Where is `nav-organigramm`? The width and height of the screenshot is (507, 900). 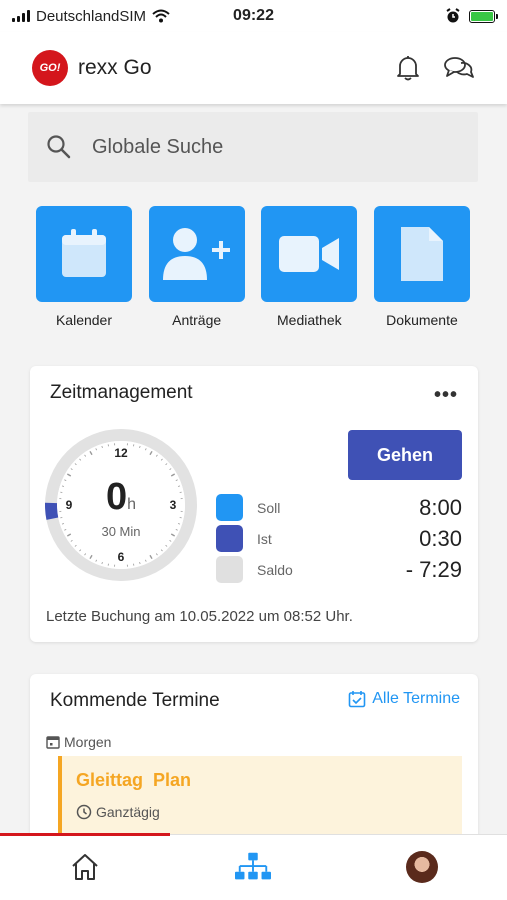
nav-organigramm is located at coordinates (253, 867).